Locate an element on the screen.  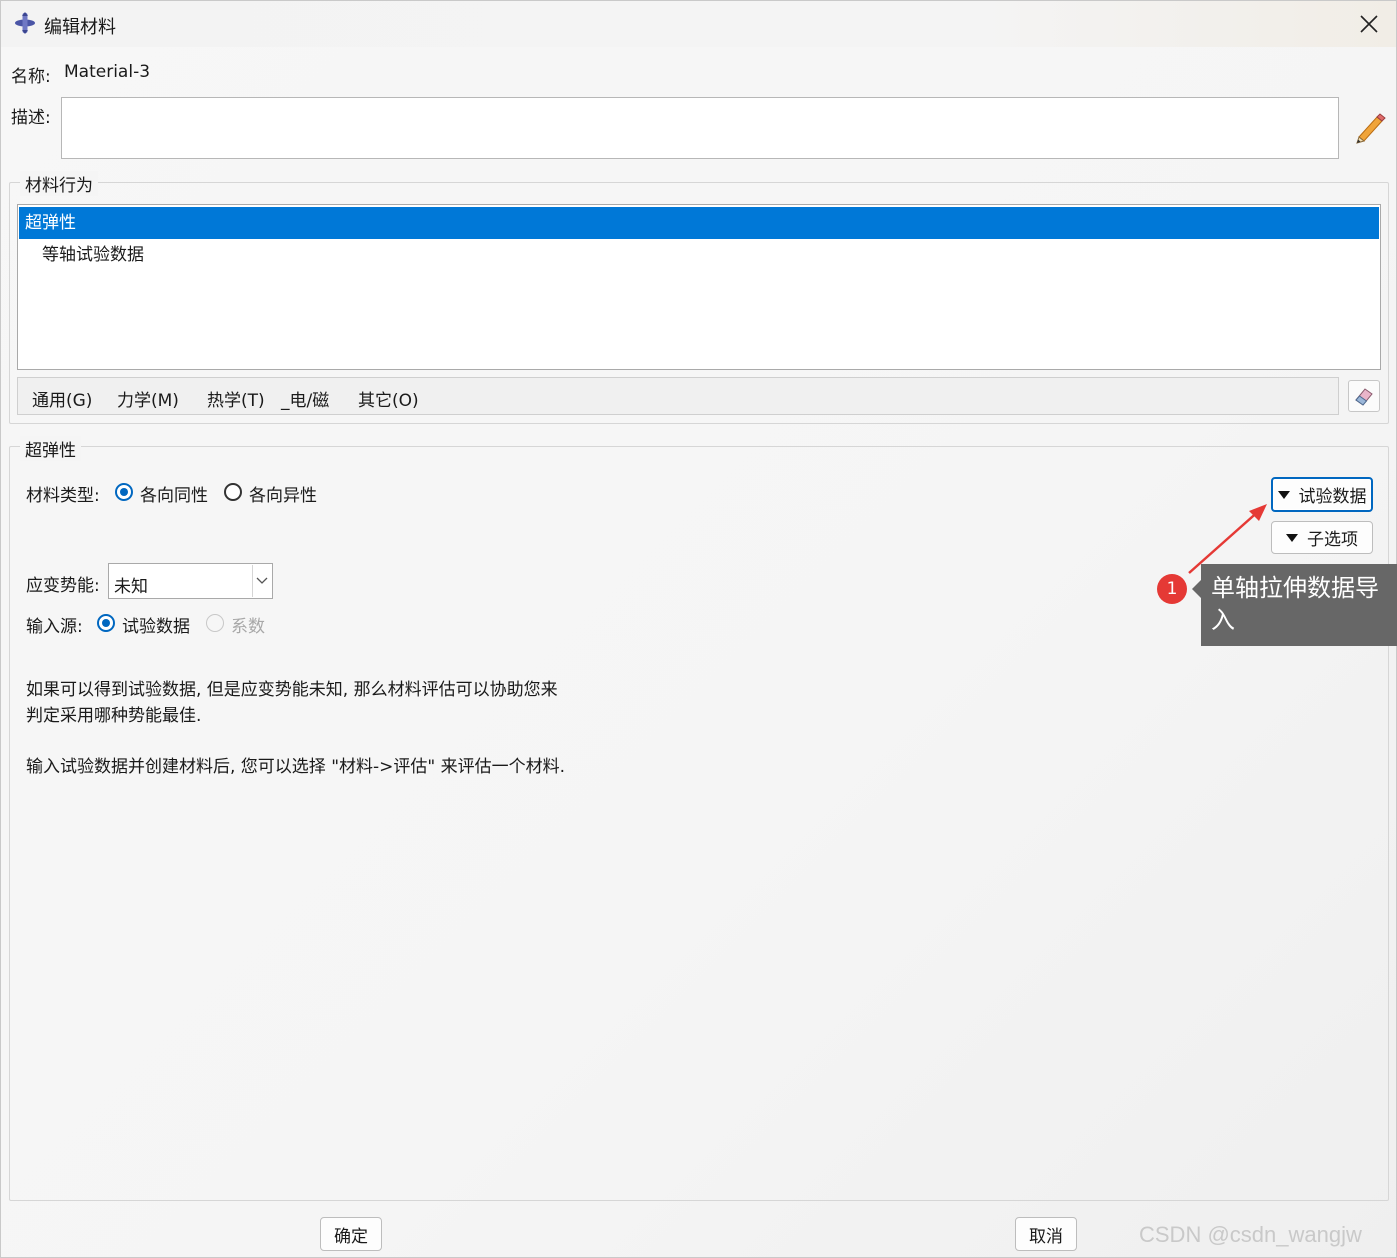
suboptions-button-label: 子选项 is located at coordinates (1332, 540).